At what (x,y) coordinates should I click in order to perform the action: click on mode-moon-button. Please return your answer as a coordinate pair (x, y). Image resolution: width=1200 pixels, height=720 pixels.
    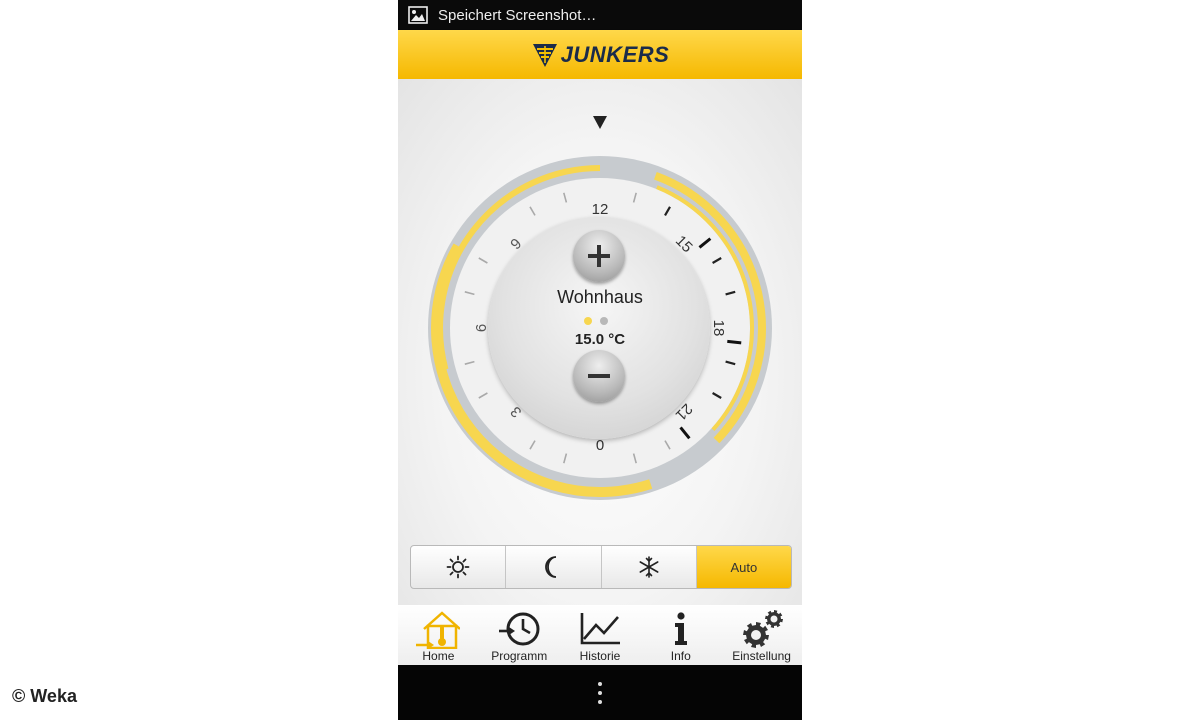
    Looking at the image, I should click on (554, 567).